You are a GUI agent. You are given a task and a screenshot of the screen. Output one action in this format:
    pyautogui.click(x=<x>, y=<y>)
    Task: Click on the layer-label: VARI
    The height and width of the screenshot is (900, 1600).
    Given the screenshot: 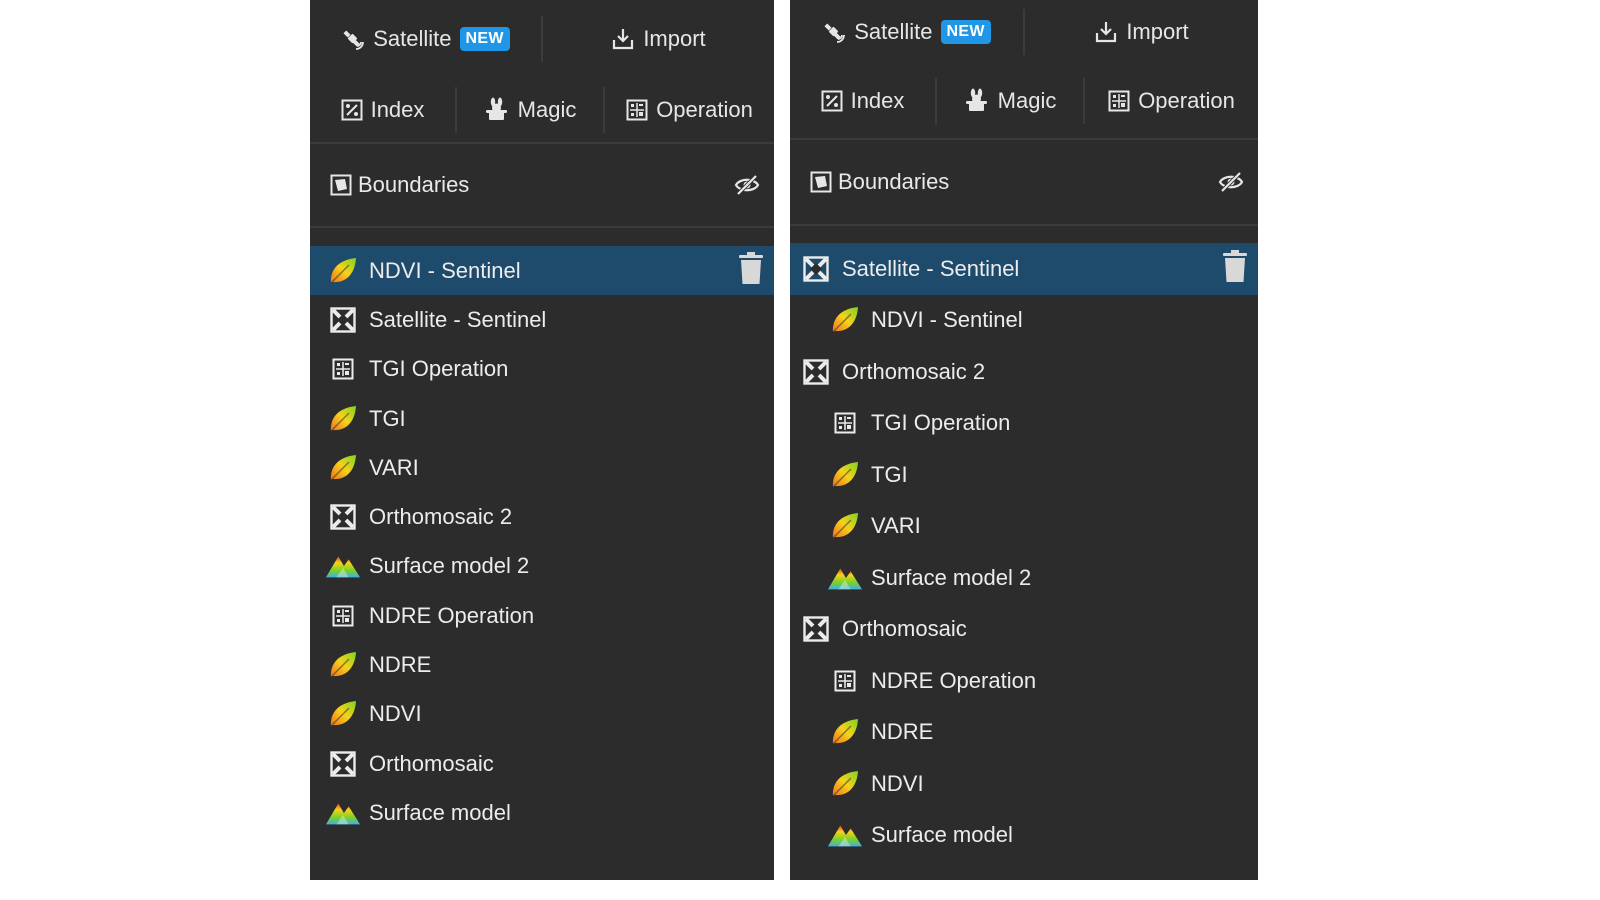 What is the action you would take?
    pyautogui.click(x=394, y=467)
    